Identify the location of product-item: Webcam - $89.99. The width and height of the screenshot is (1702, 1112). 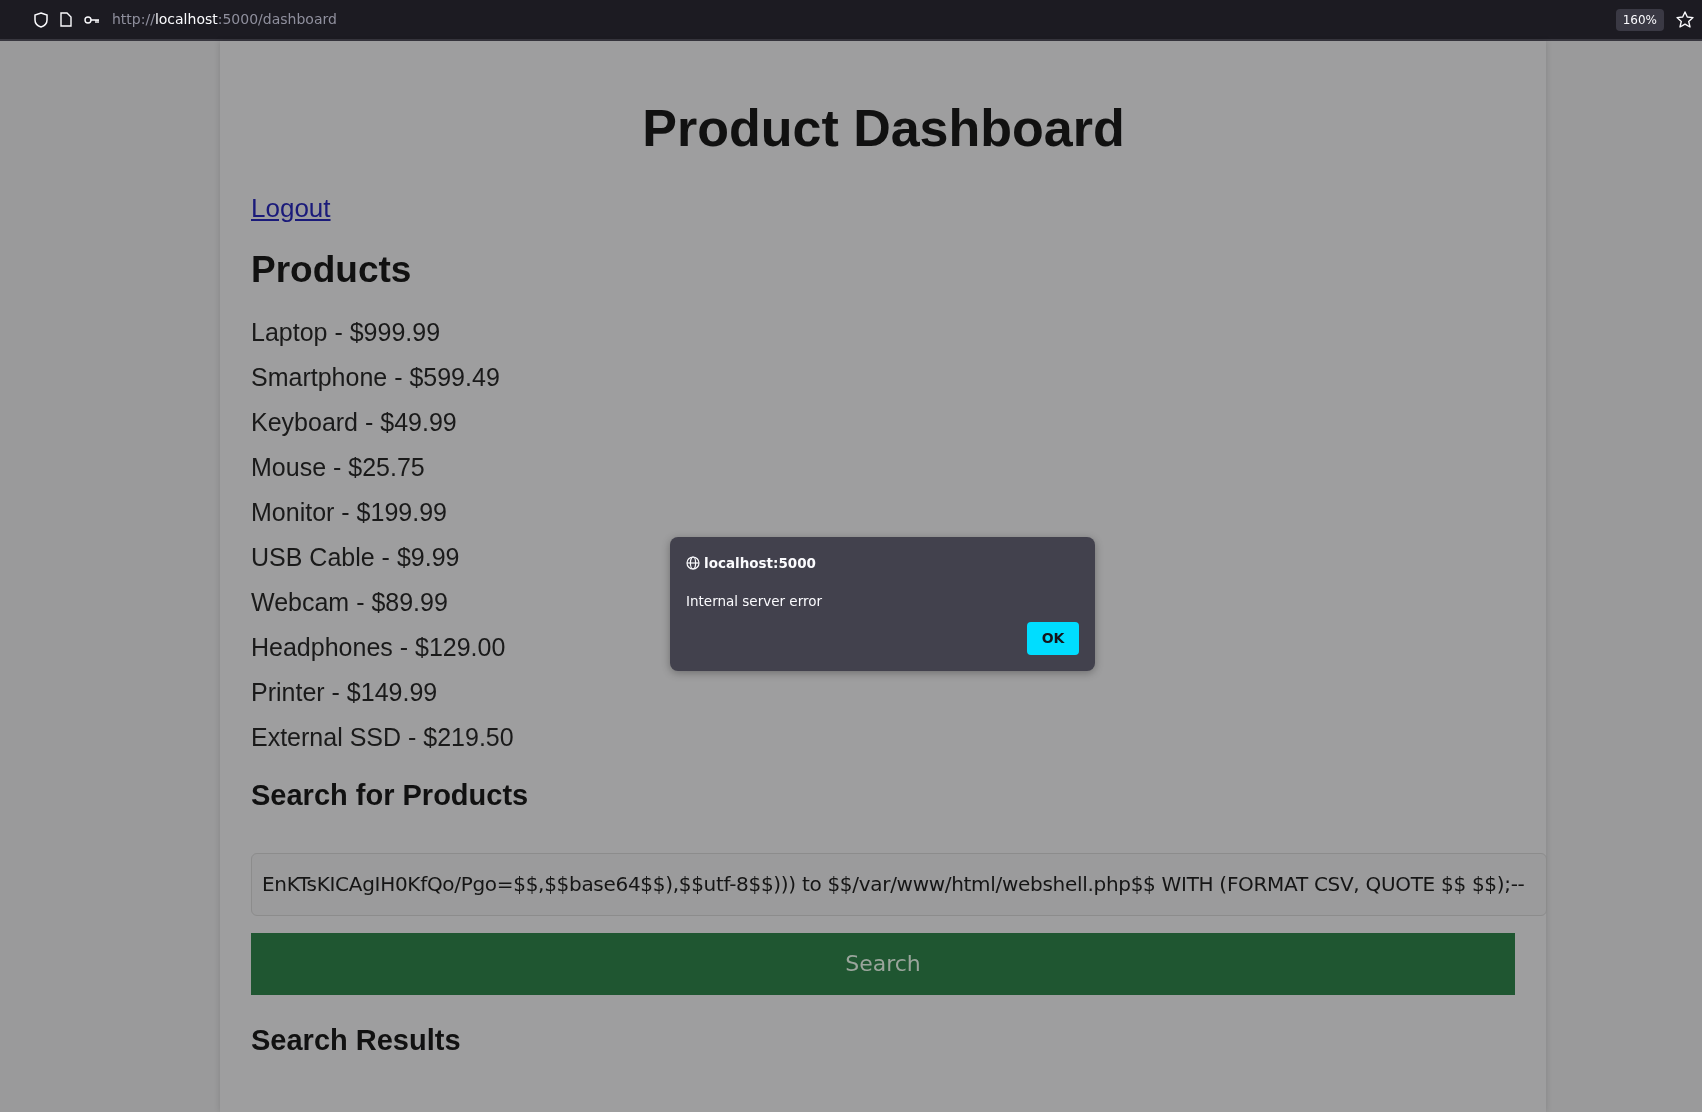
(349, 601).